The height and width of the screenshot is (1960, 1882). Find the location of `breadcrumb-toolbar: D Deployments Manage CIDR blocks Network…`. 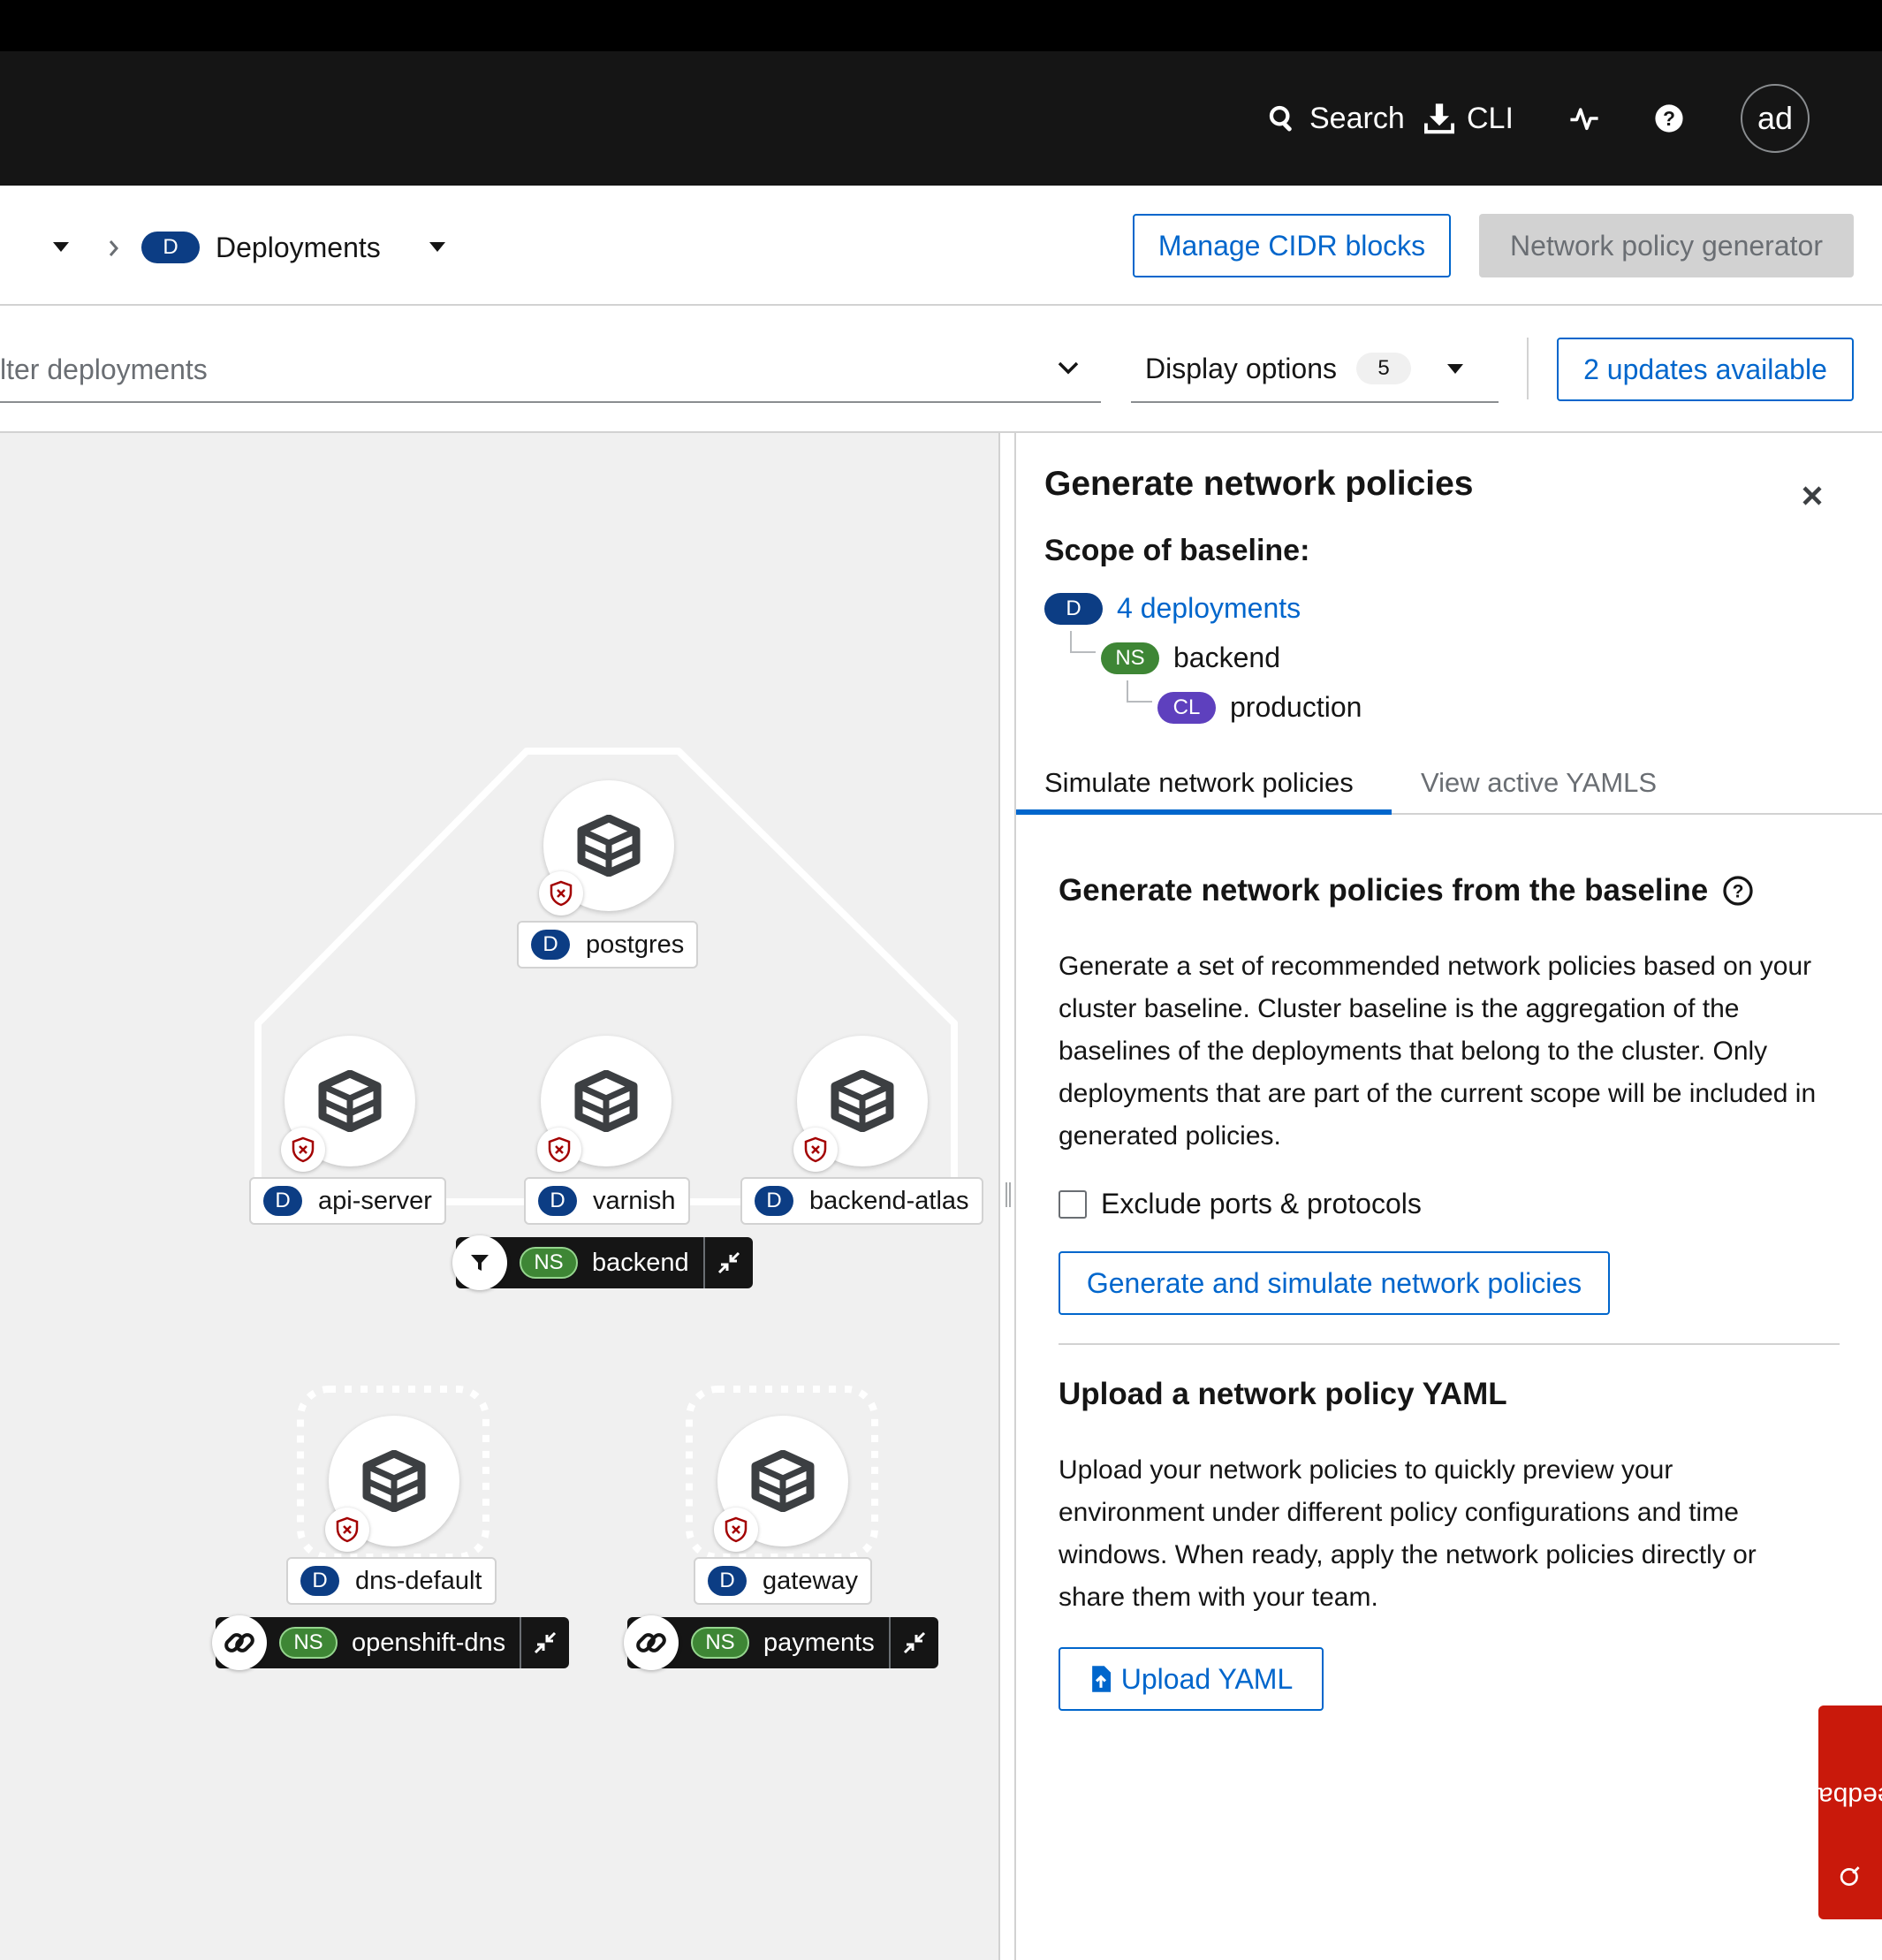

breadcrumb-toolbar: D Deployments Manage CIDR blocks Network… is located at coordinates (941, 246).